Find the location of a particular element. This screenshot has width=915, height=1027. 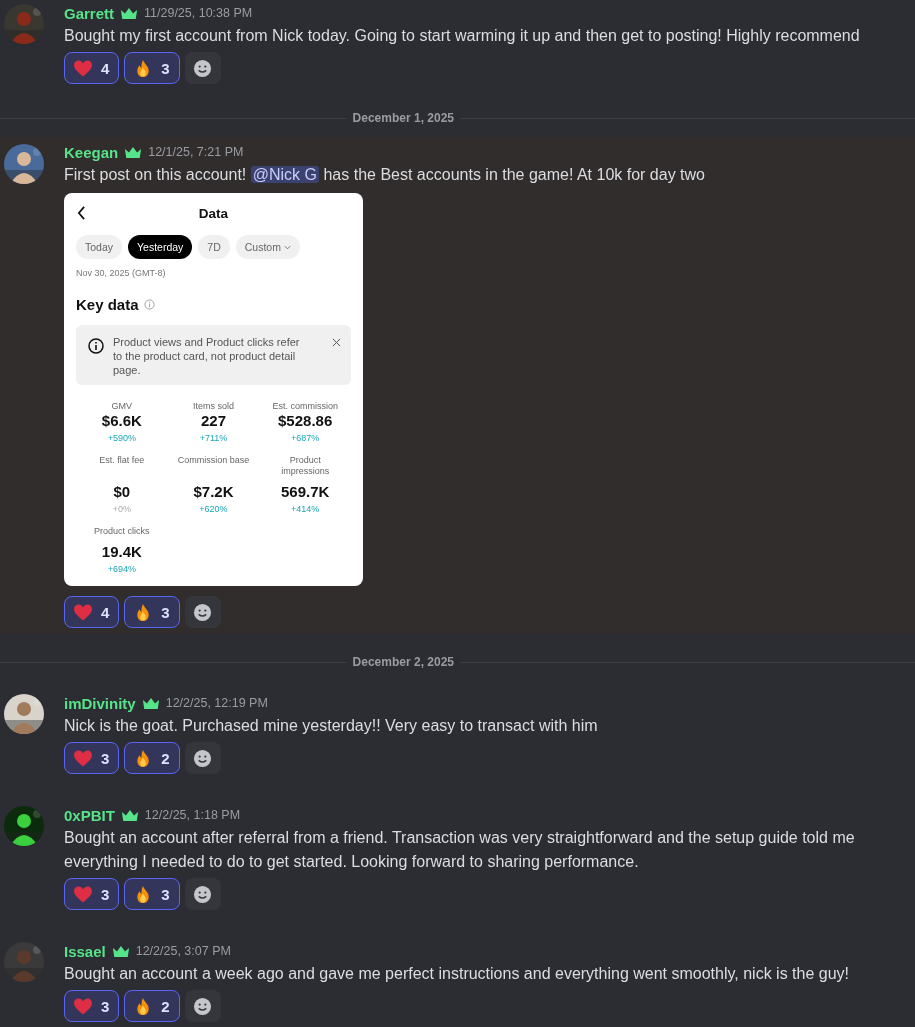

metric-label: Est. commission is located at coordinates (305, 406).